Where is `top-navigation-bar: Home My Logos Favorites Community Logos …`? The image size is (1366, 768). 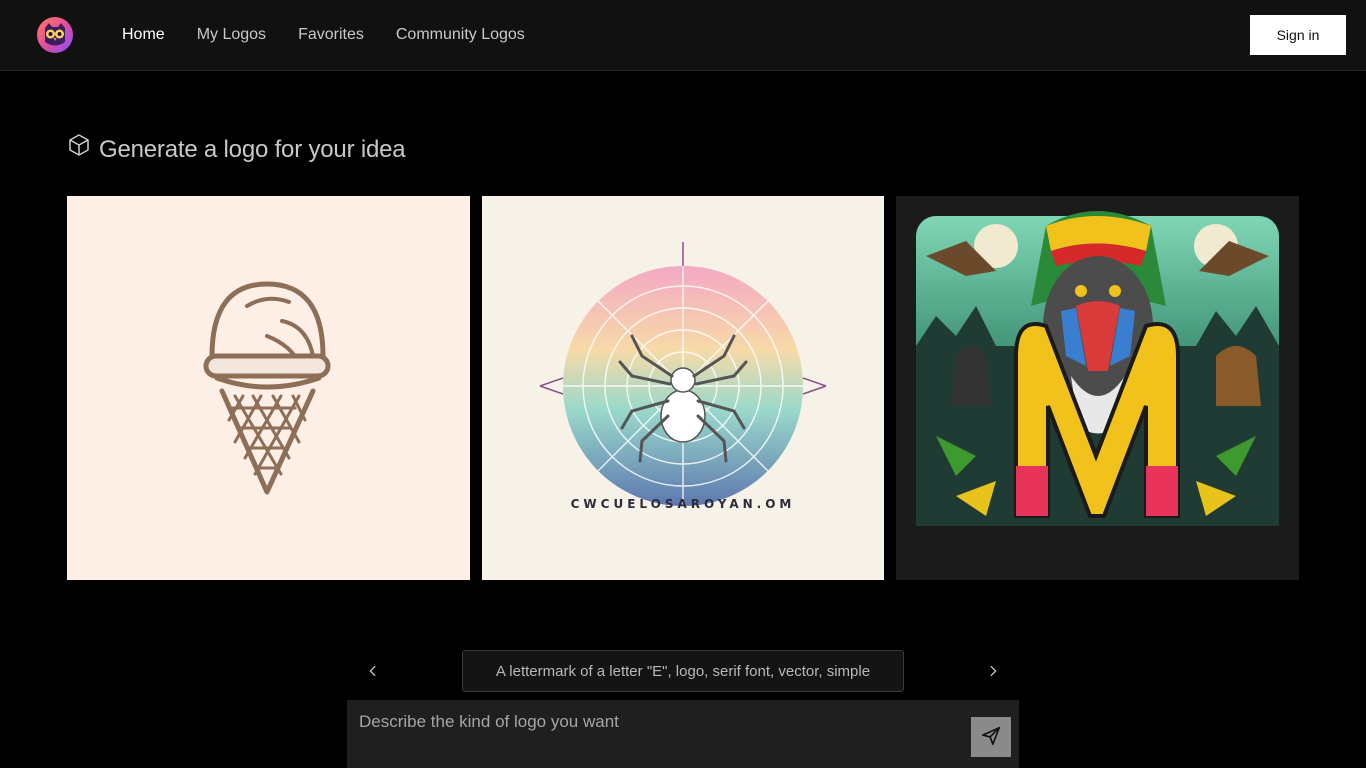
top-navigation-bar: Home My Logos Favorites Community Logos … is located at coordinates (683, 35).